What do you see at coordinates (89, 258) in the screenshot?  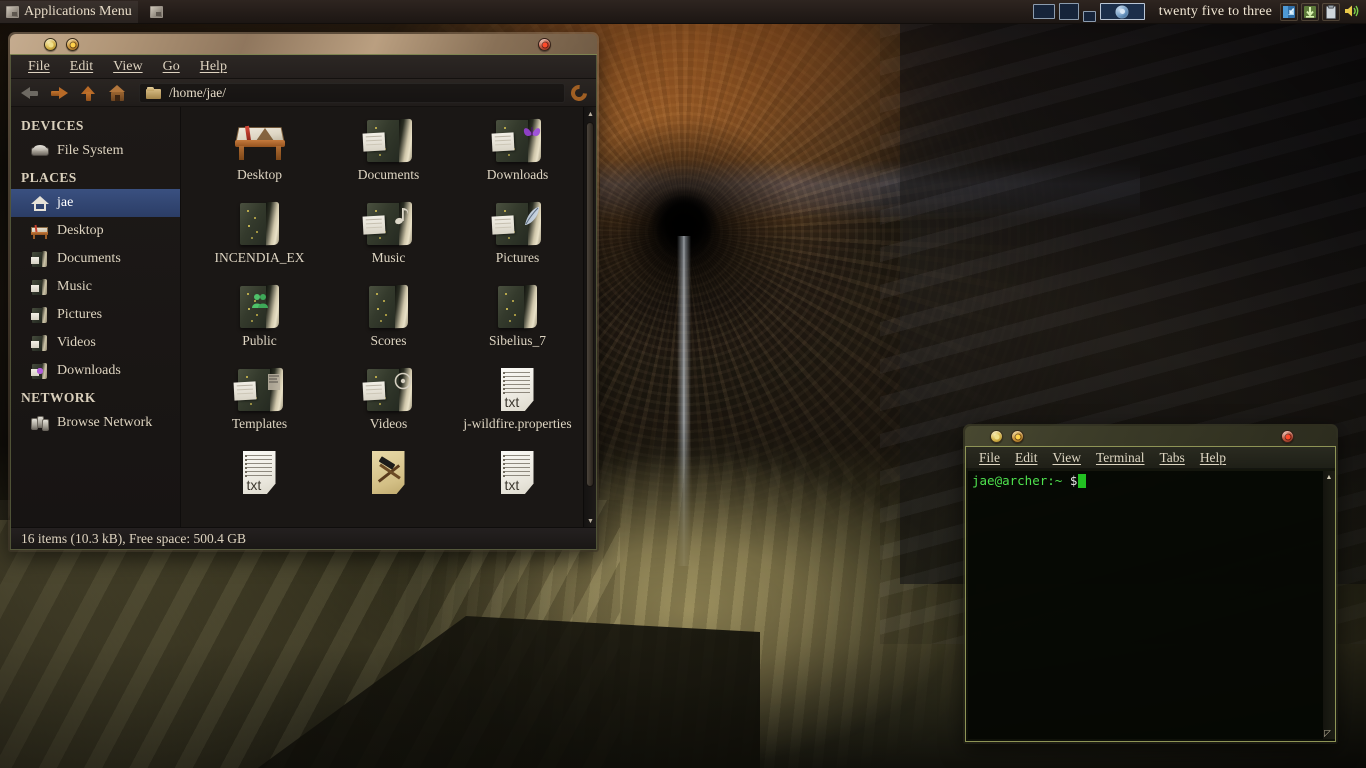 I see `sidebar-item-label: Documents` at bounding box center [89, 258].